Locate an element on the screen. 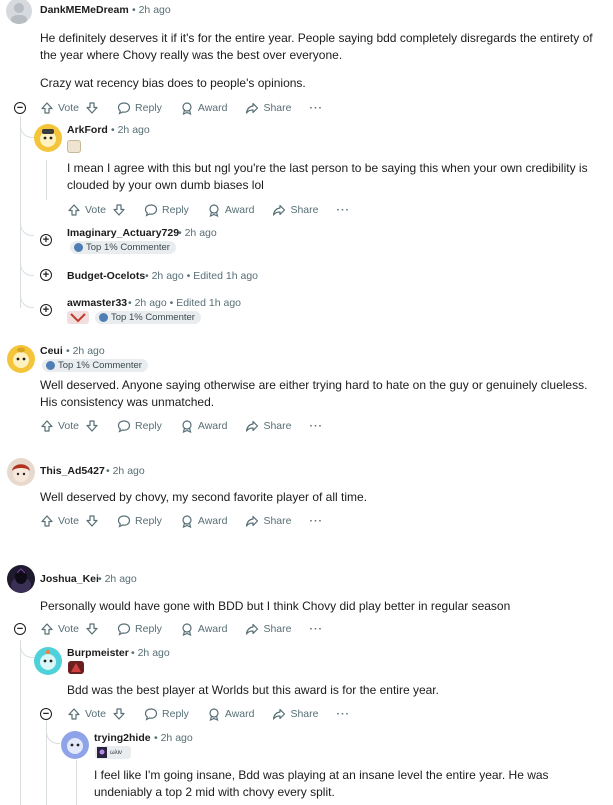  username: awmaster33 is located at coordinates (97, 303).